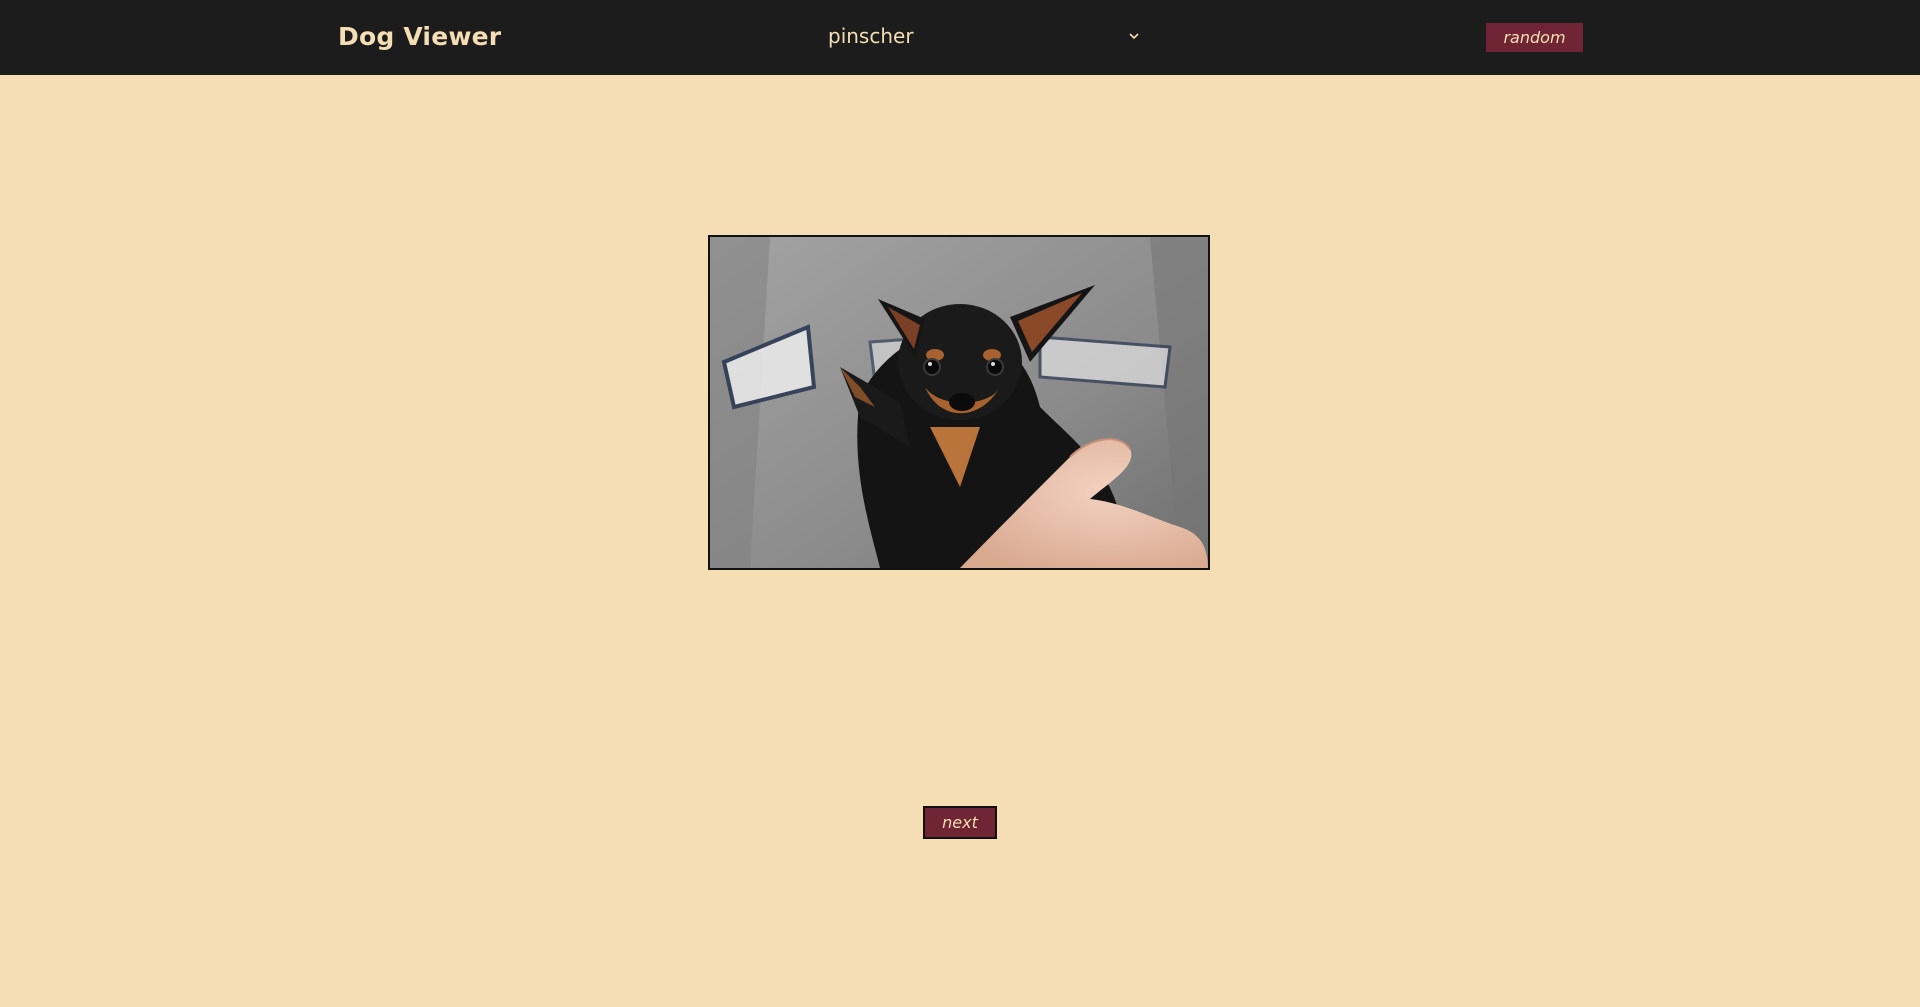 The width and height of the screenshot is (1920, 1007). I want to click on breed-select-value: pinscher, so click(871, 36).